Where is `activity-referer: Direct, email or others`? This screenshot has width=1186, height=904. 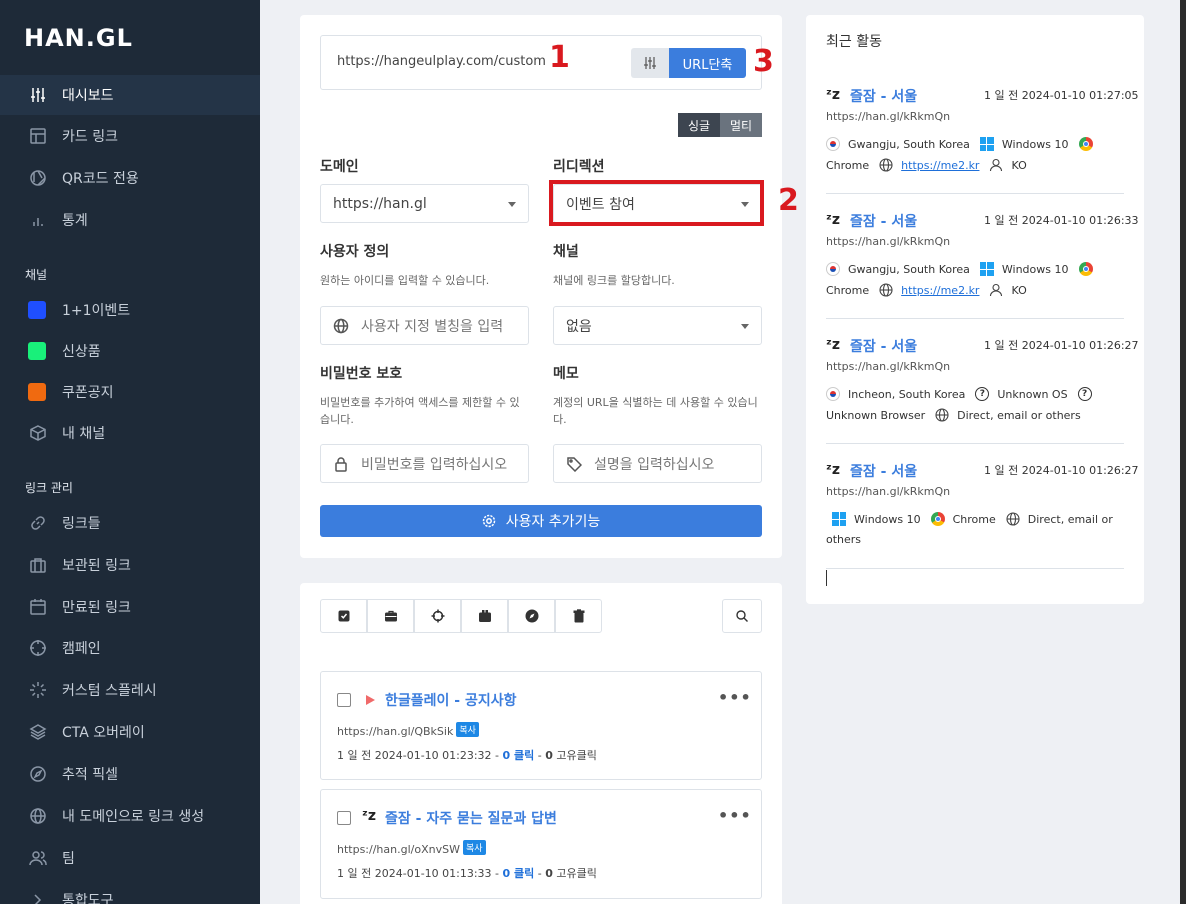
activity-referer: Direct, email or others is located at coordinates (1019, 415).